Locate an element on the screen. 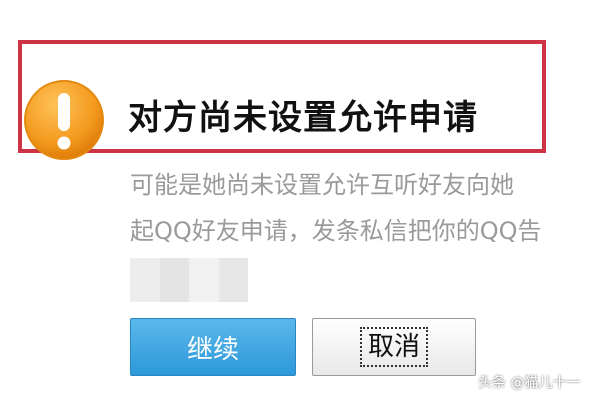 This screenshot has height=400, width=600. watermark: 头条 @猫儿十一 is located at coordinates (529, 383).